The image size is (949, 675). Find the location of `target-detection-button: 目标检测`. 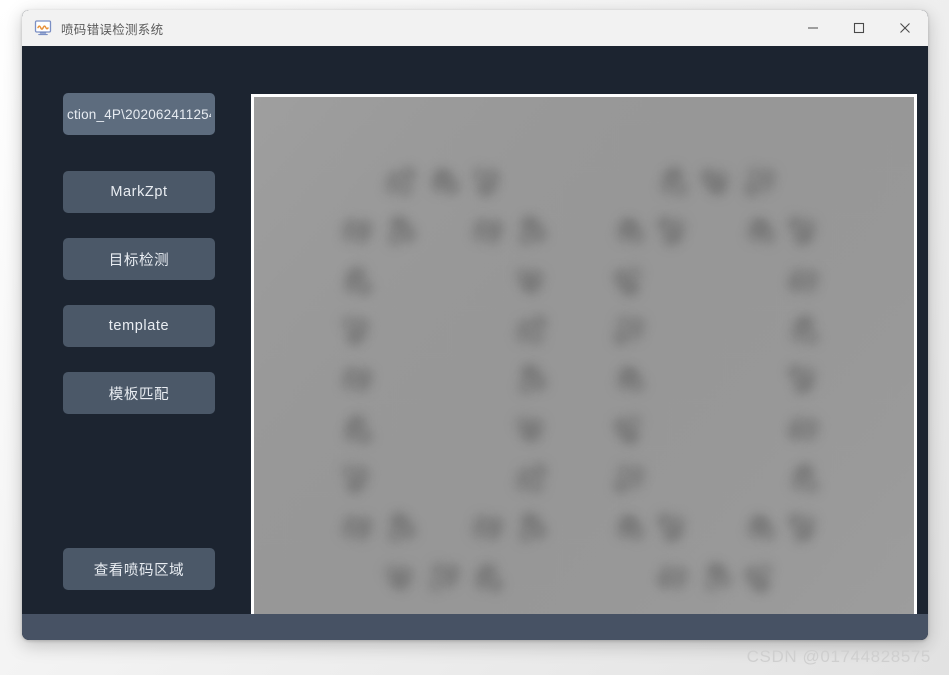

target-detection-button: 目标检测 is located at coordinates (139, 259).